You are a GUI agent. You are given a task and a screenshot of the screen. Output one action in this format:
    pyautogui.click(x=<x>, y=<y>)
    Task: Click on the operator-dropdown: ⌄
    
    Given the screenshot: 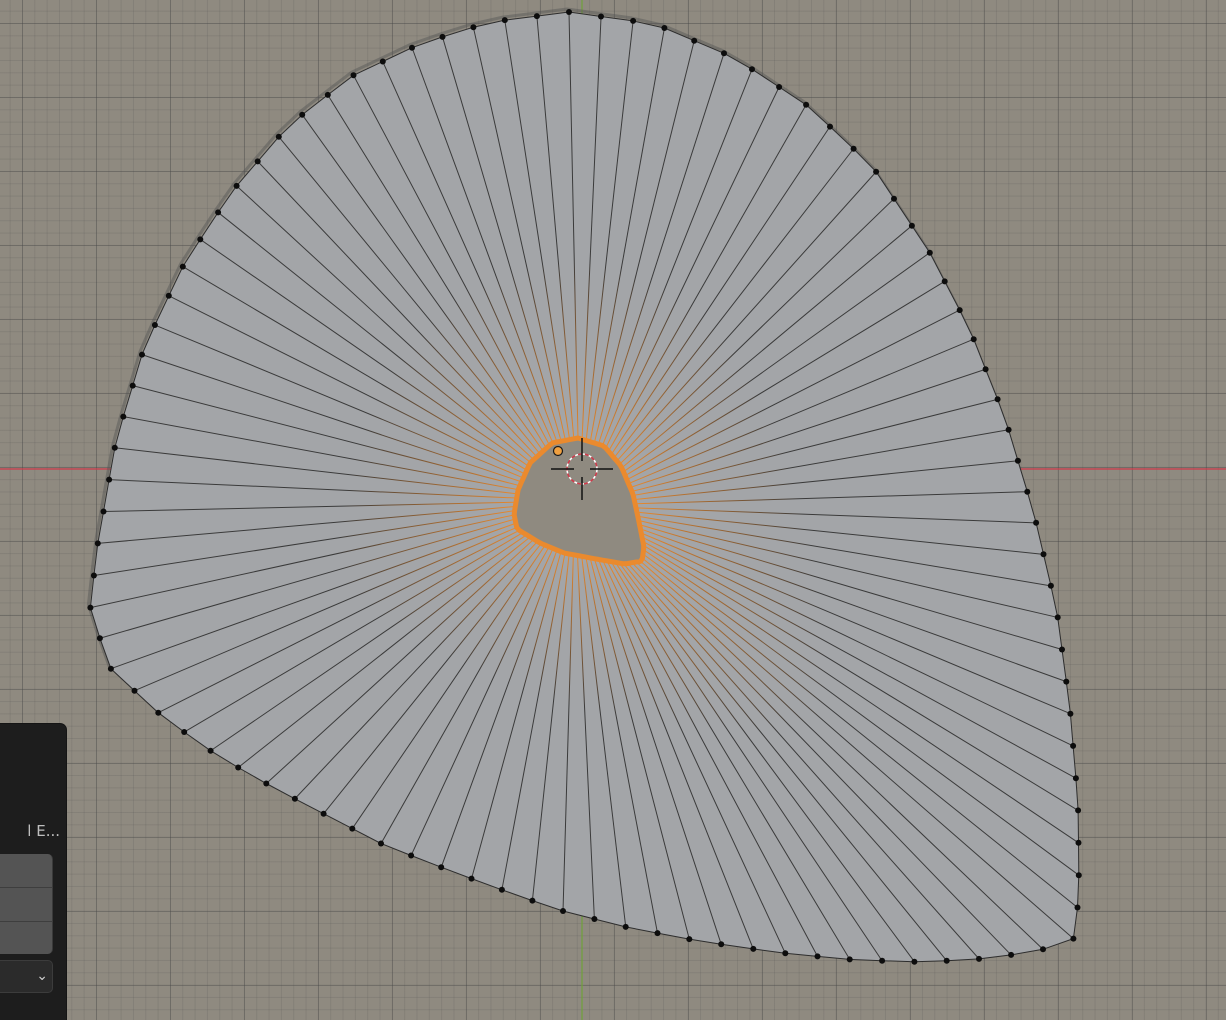 What is the action you would take?
    pyautogui.click(x=26, y=976)
    